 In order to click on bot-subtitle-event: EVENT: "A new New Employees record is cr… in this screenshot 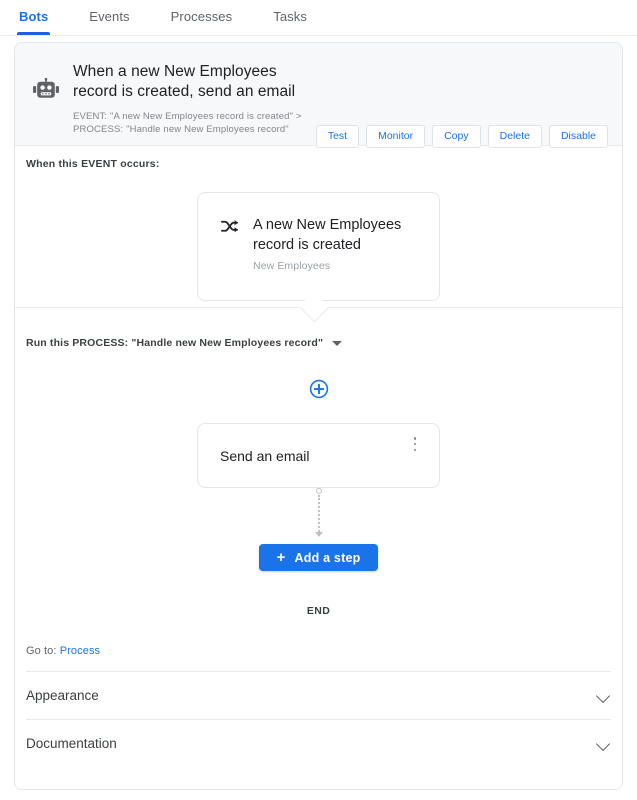, I will do `click(187, 116)`.